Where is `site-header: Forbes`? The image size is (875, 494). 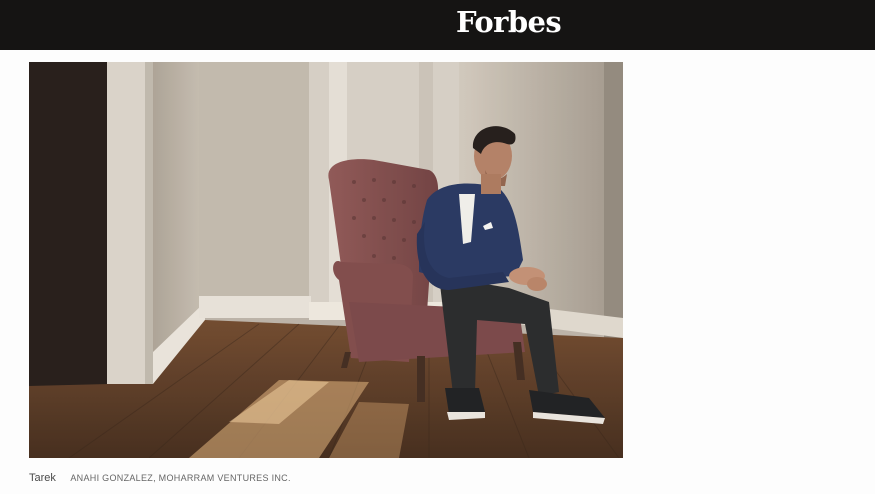
site-header: Forbes is located at coordinates (437, 25).